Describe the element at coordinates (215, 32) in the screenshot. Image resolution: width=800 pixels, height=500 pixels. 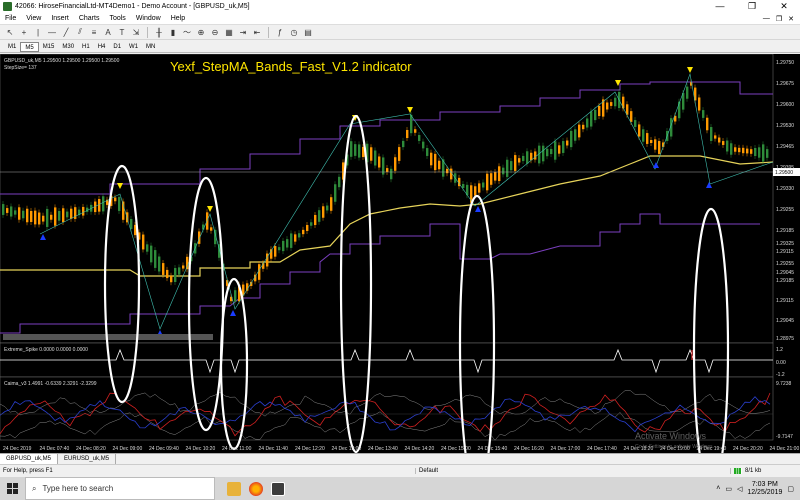
I see `zoom-out-icon: ⊖` at that location.